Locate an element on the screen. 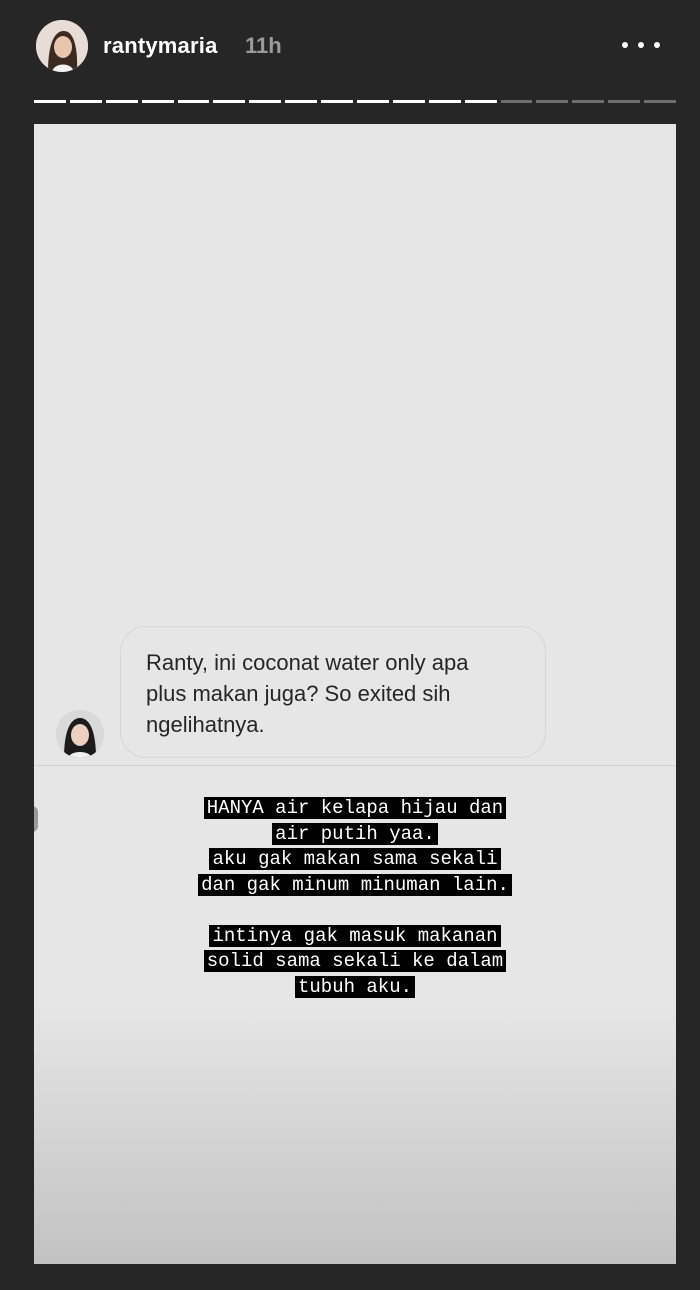 This screenshot has height=1290, width=700. question-line: ngelihatnya. is located at coordinates (205, 724).